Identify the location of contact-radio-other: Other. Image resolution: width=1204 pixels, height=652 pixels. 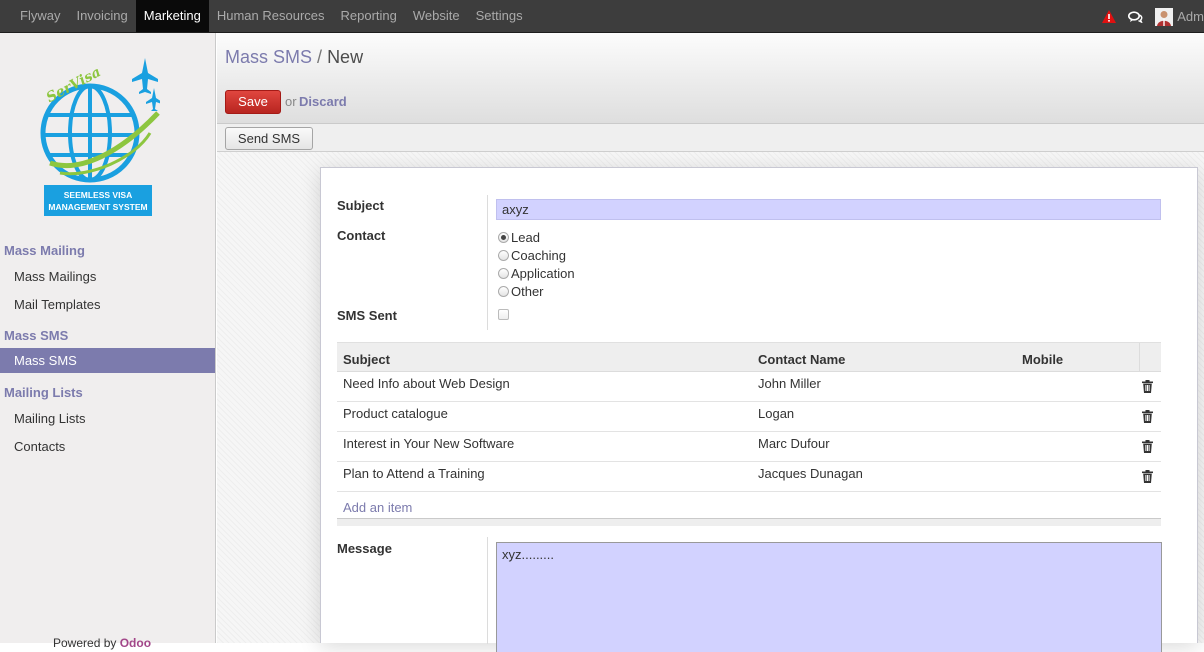
(521, 291).